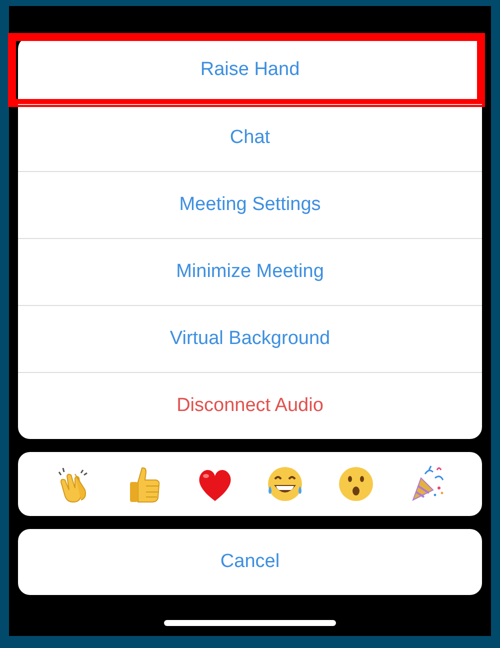  I want to click on menu-item: Virtual Background, so click(250, 338).